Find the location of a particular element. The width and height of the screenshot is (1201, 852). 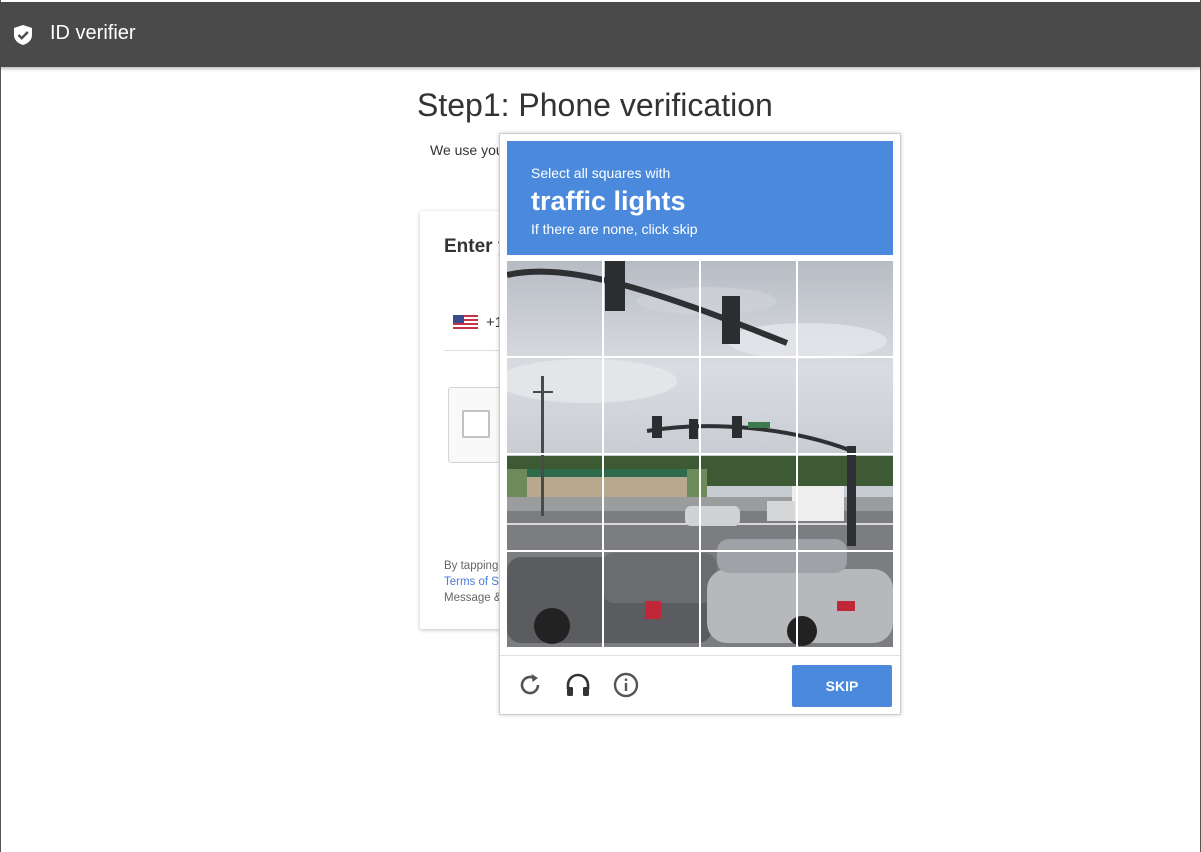

legal-text: By tapping Terms of S Message & is located at coordinates (473, 582).